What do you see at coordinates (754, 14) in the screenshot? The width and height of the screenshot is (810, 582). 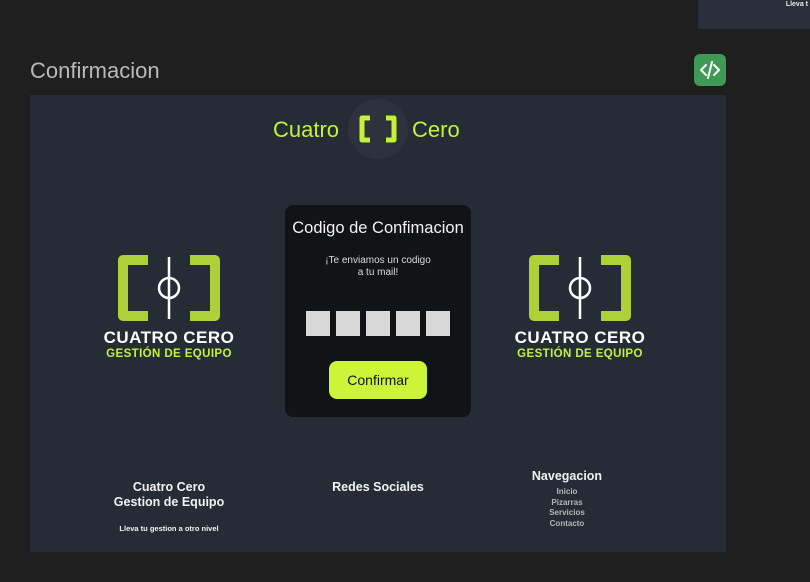 I see `thumbnail-preview: Lleva t` at bounding box center [754, 14].